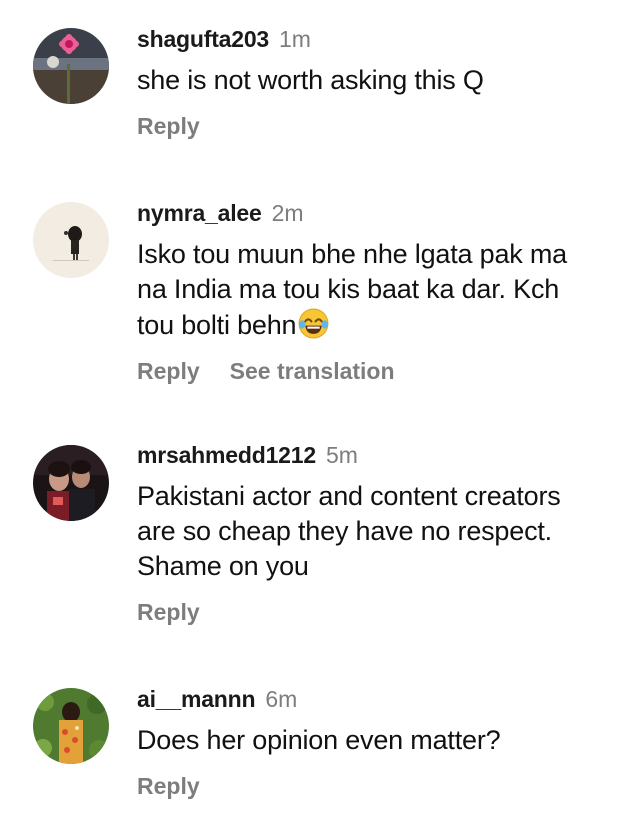 The width and height of the screenshot is (640, 819). I want to click on comment-timestamp: 5m, so click(341, 455).